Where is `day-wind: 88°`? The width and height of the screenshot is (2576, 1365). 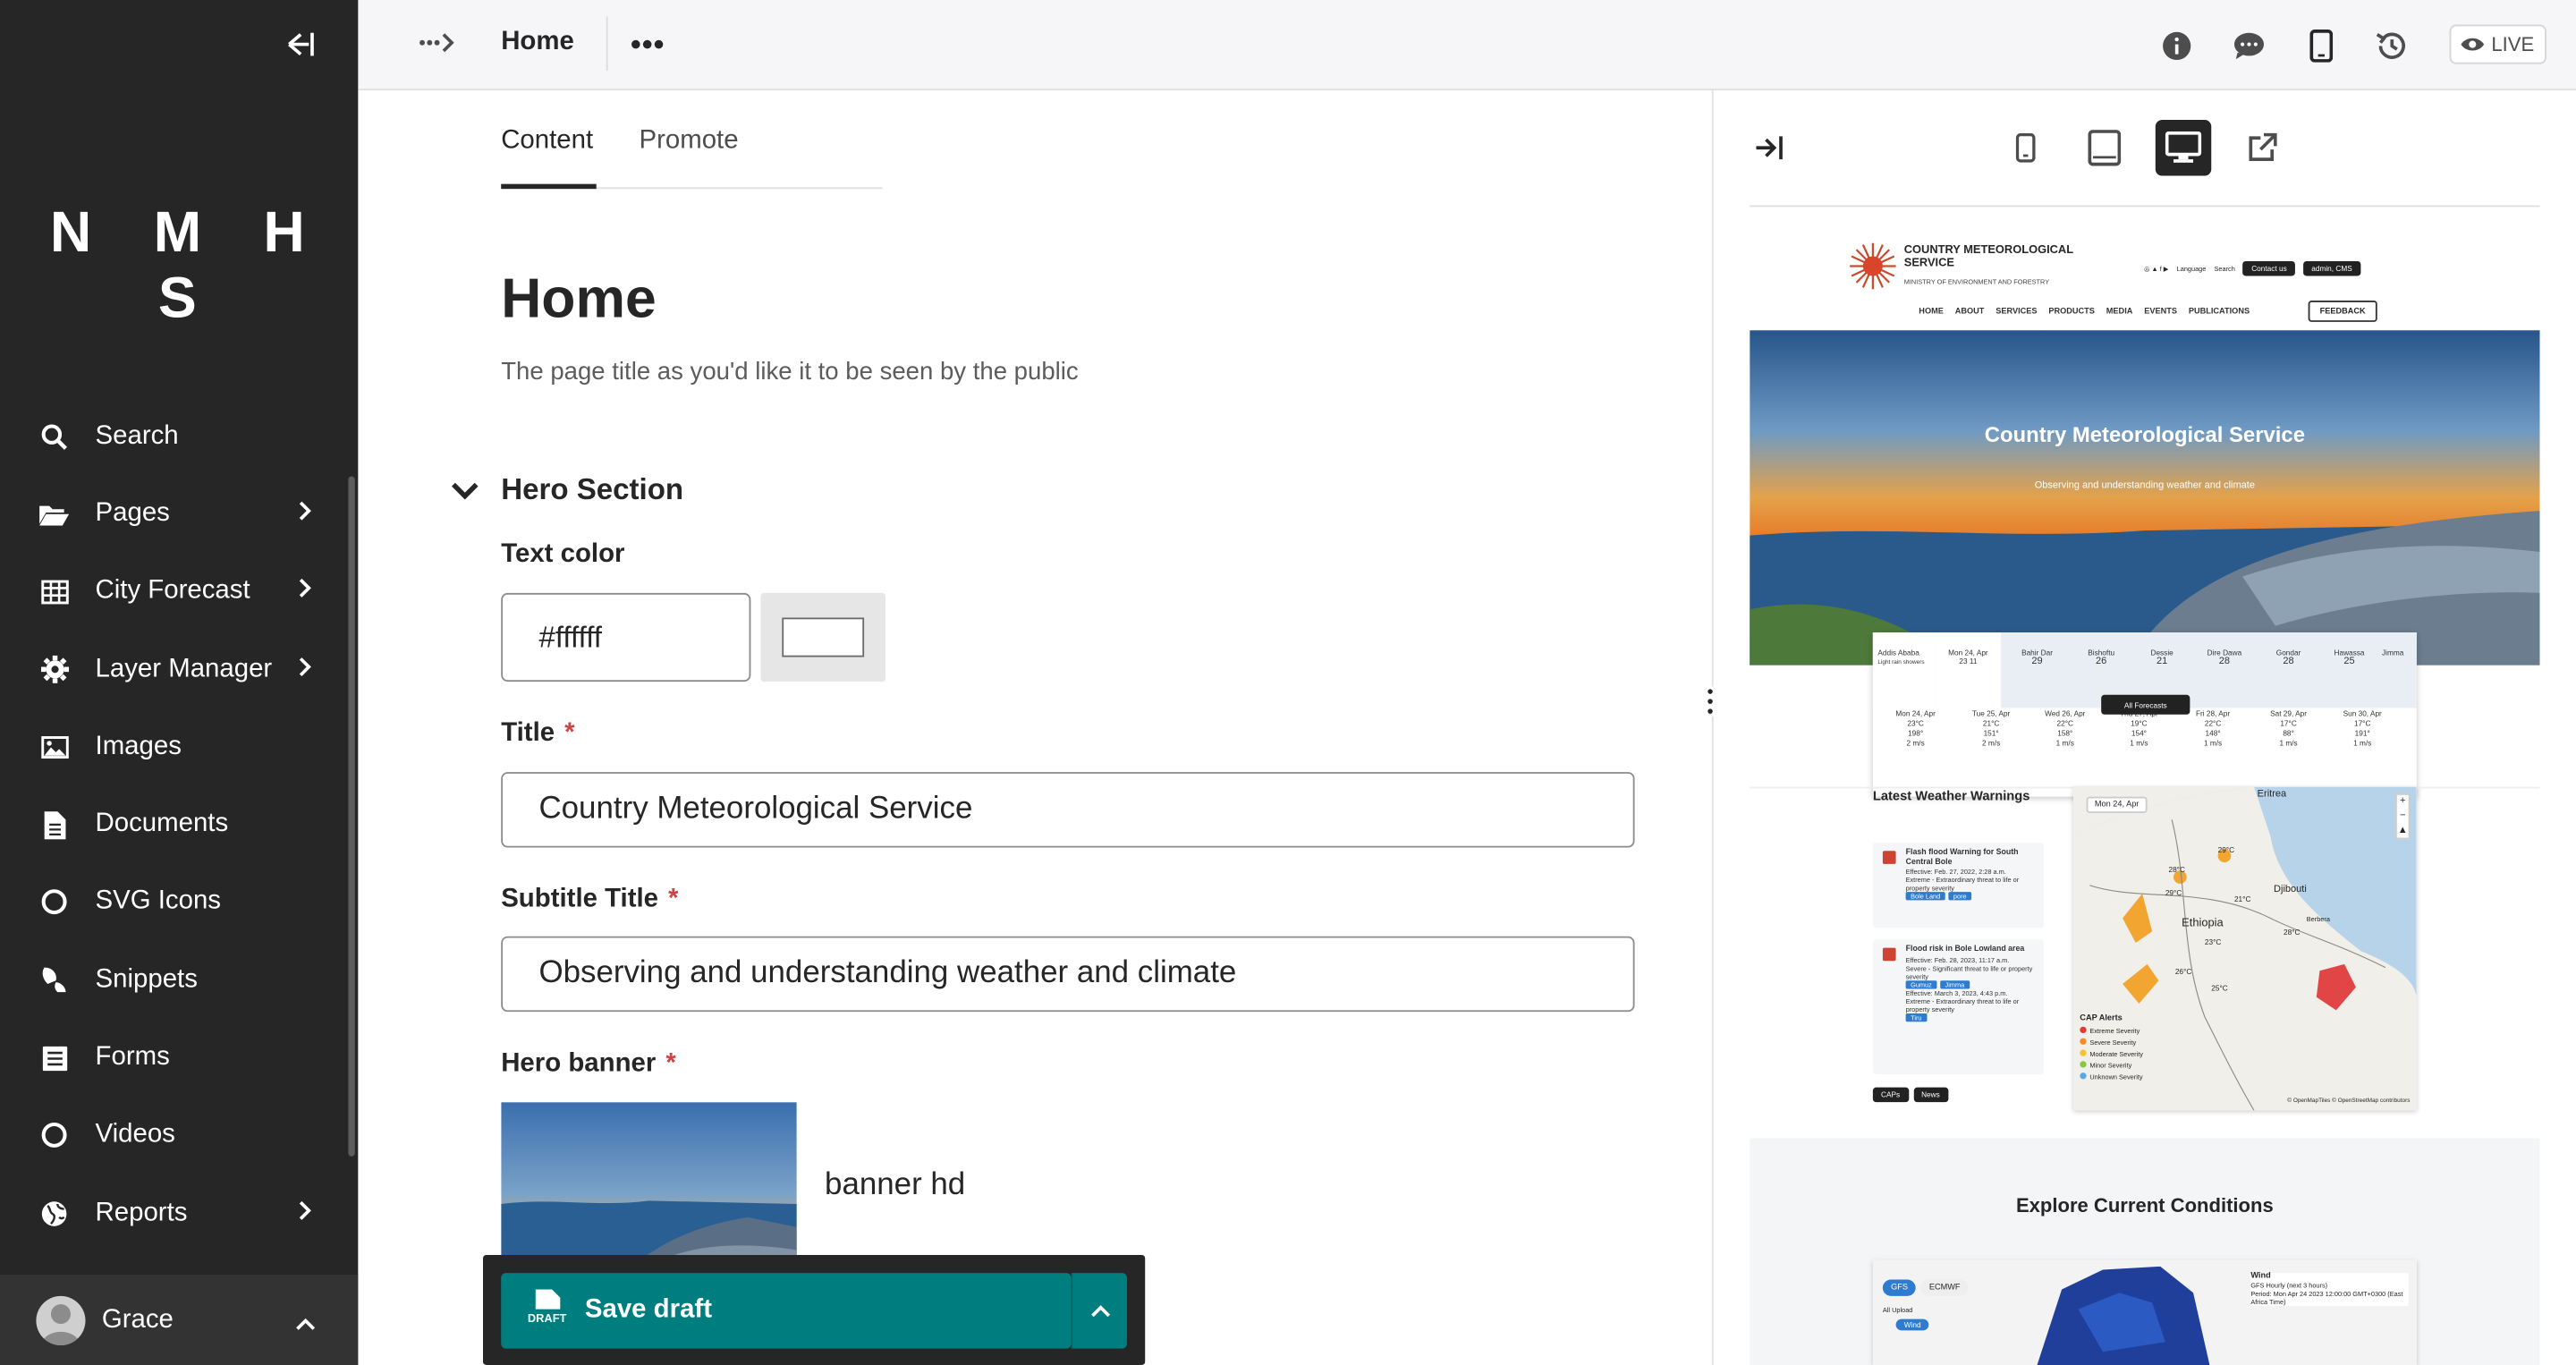 day-wind: 88° is located at coordinates (2288, 733).